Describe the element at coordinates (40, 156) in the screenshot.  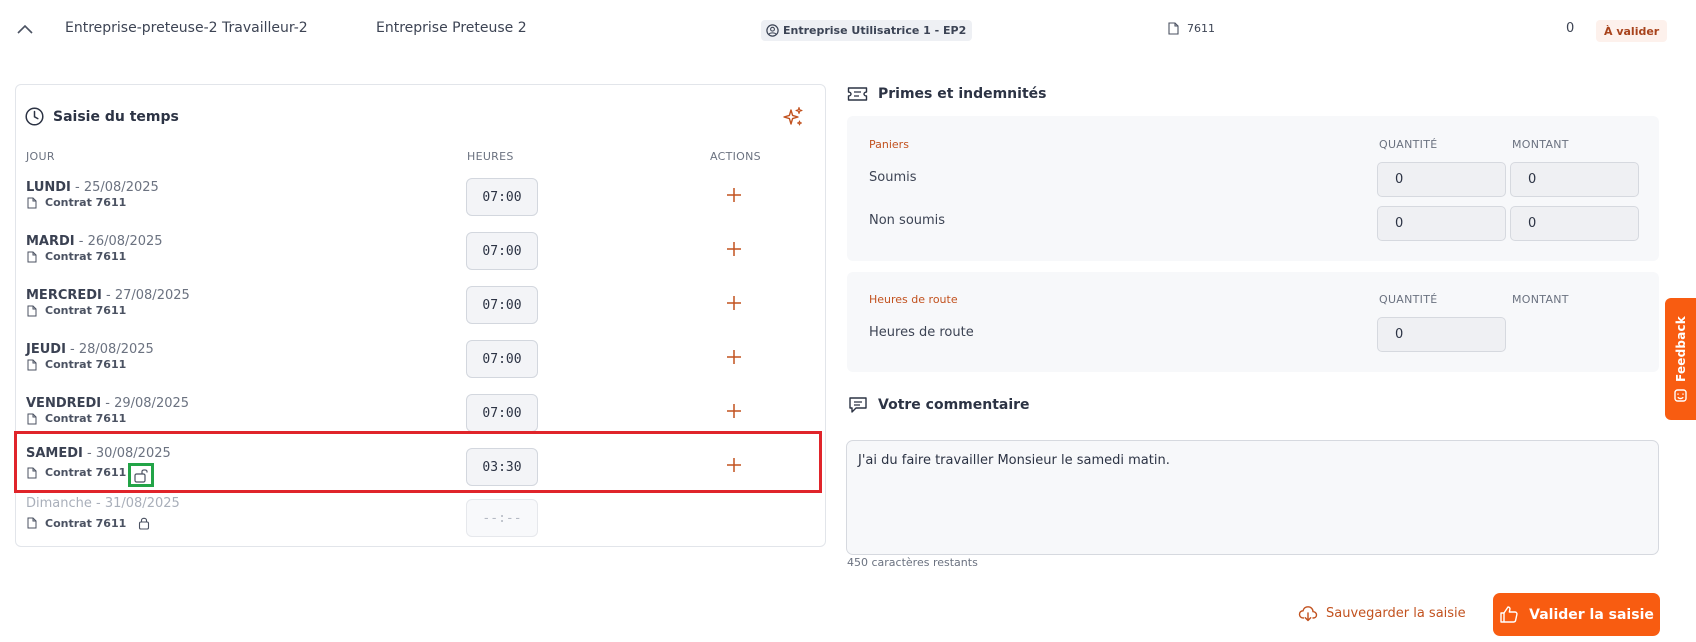
I see `col-day: JOUR` at that location.